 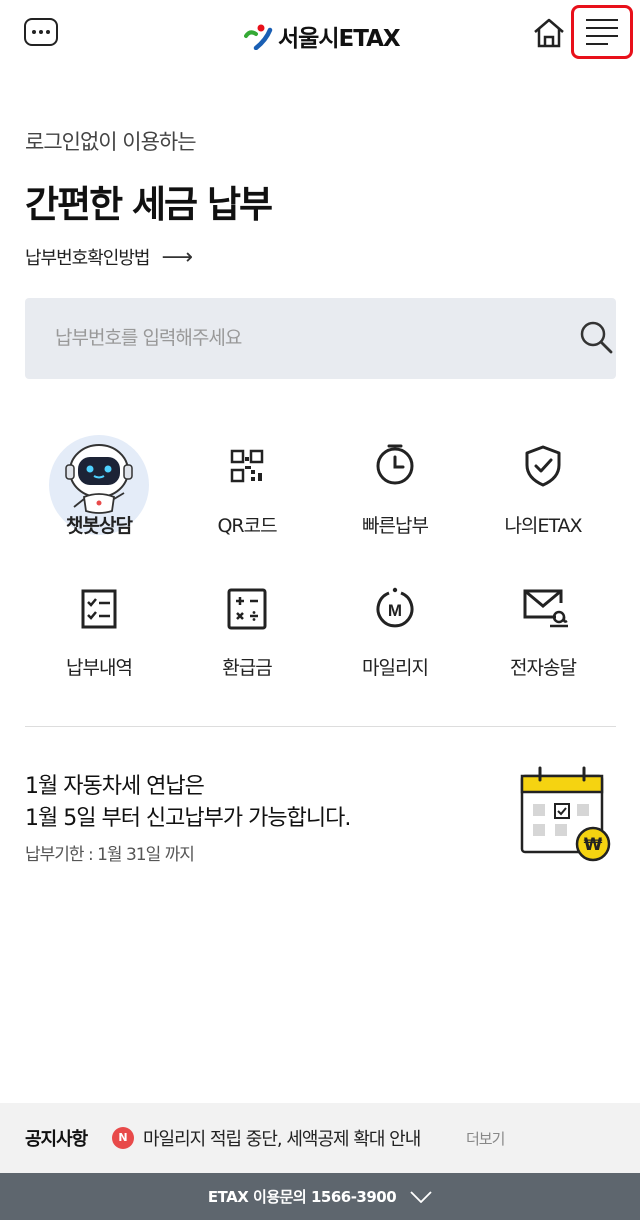 What do you see at coordinates (421, 1196) in the screenshot?
I see `chevron-down-icon` at bounding box center [421, 1196].